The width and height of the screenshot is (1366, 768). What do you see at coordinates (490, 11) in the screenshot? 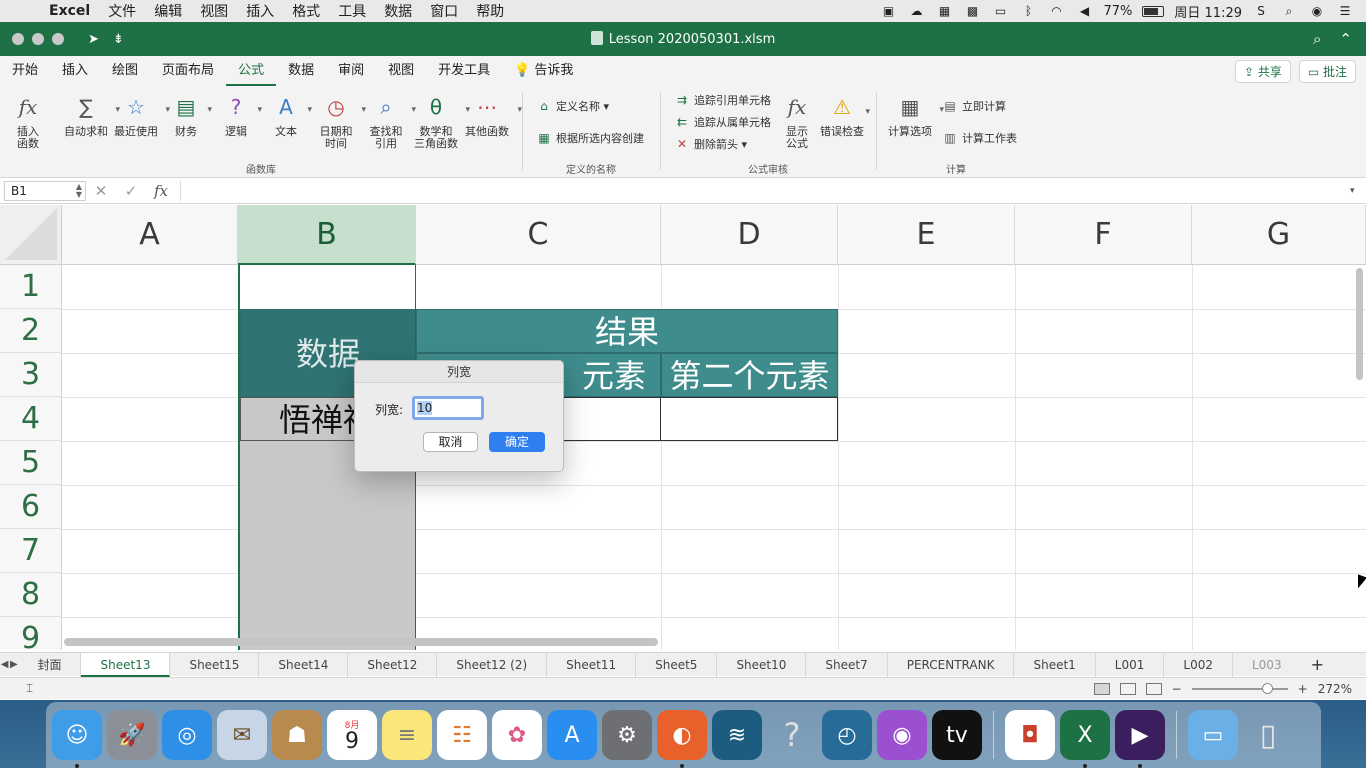
I see `menu-help: 帮助` at bounding box center [490, 11].